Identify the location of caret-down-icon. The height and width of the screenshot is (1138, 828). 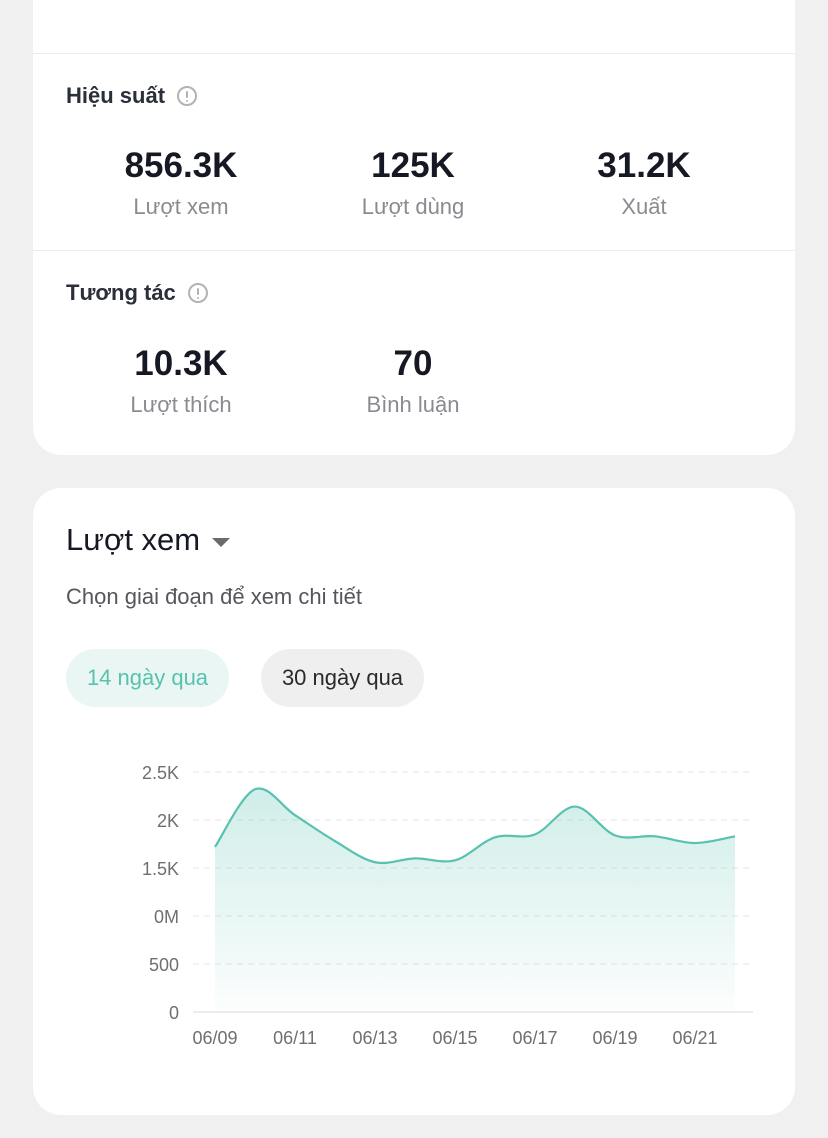
(221, 542).